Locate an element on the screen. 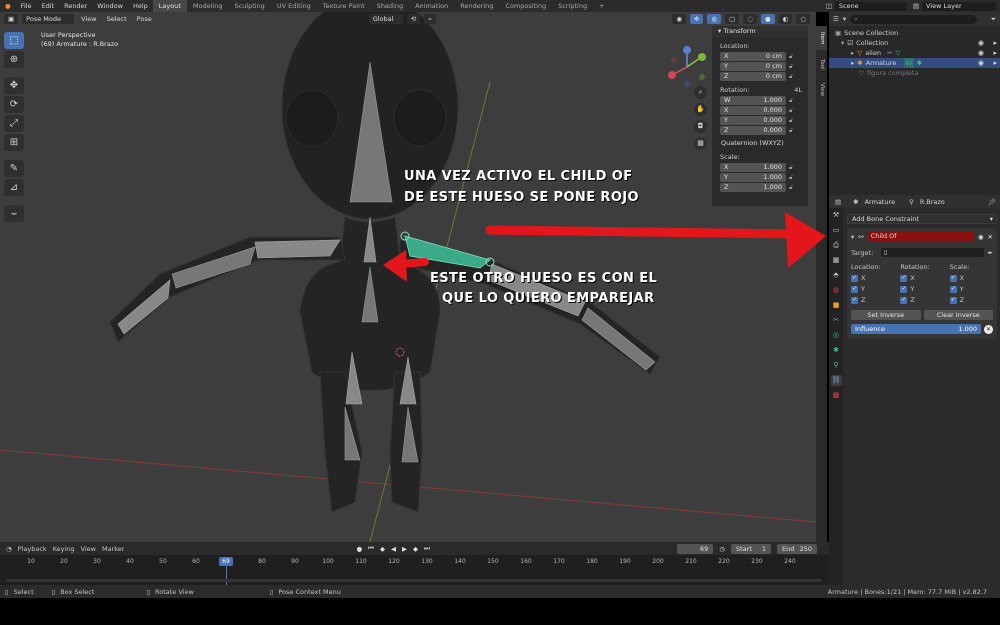  annotation-top-line2: DE ESTE HUESO SE PONE ROJO is located at coordinates (521, 197).